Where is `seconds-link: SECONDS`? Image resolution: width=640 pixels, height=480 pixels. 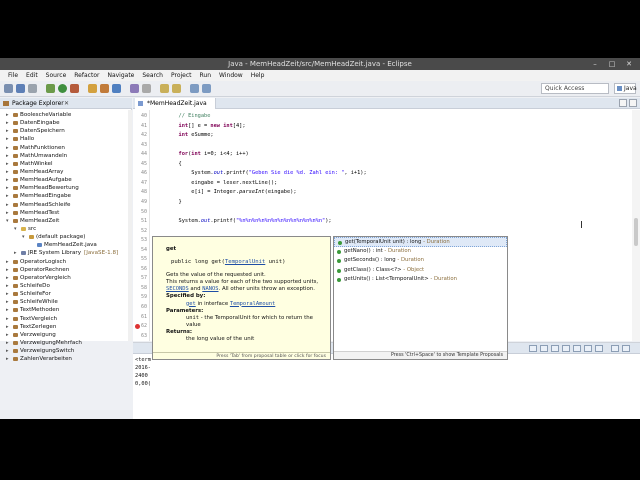 seconds-link: SECONDS is located at coordinates (177, 289).